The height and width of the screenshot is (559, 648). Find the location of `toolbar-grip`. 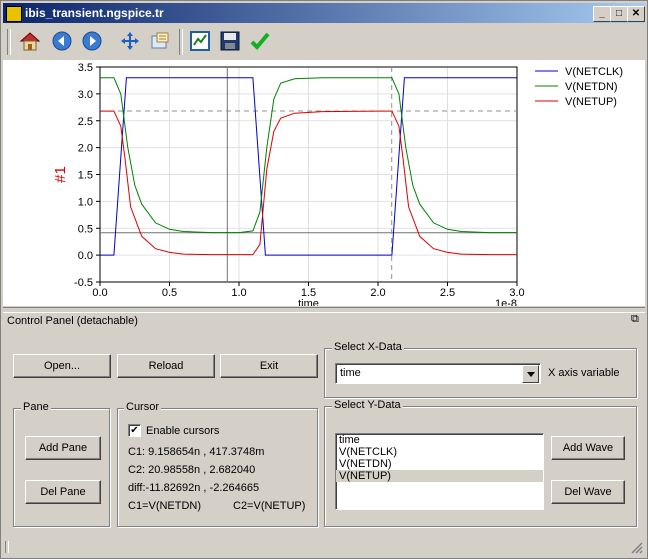

toolbar-grip is located at coordinates (9, 42).